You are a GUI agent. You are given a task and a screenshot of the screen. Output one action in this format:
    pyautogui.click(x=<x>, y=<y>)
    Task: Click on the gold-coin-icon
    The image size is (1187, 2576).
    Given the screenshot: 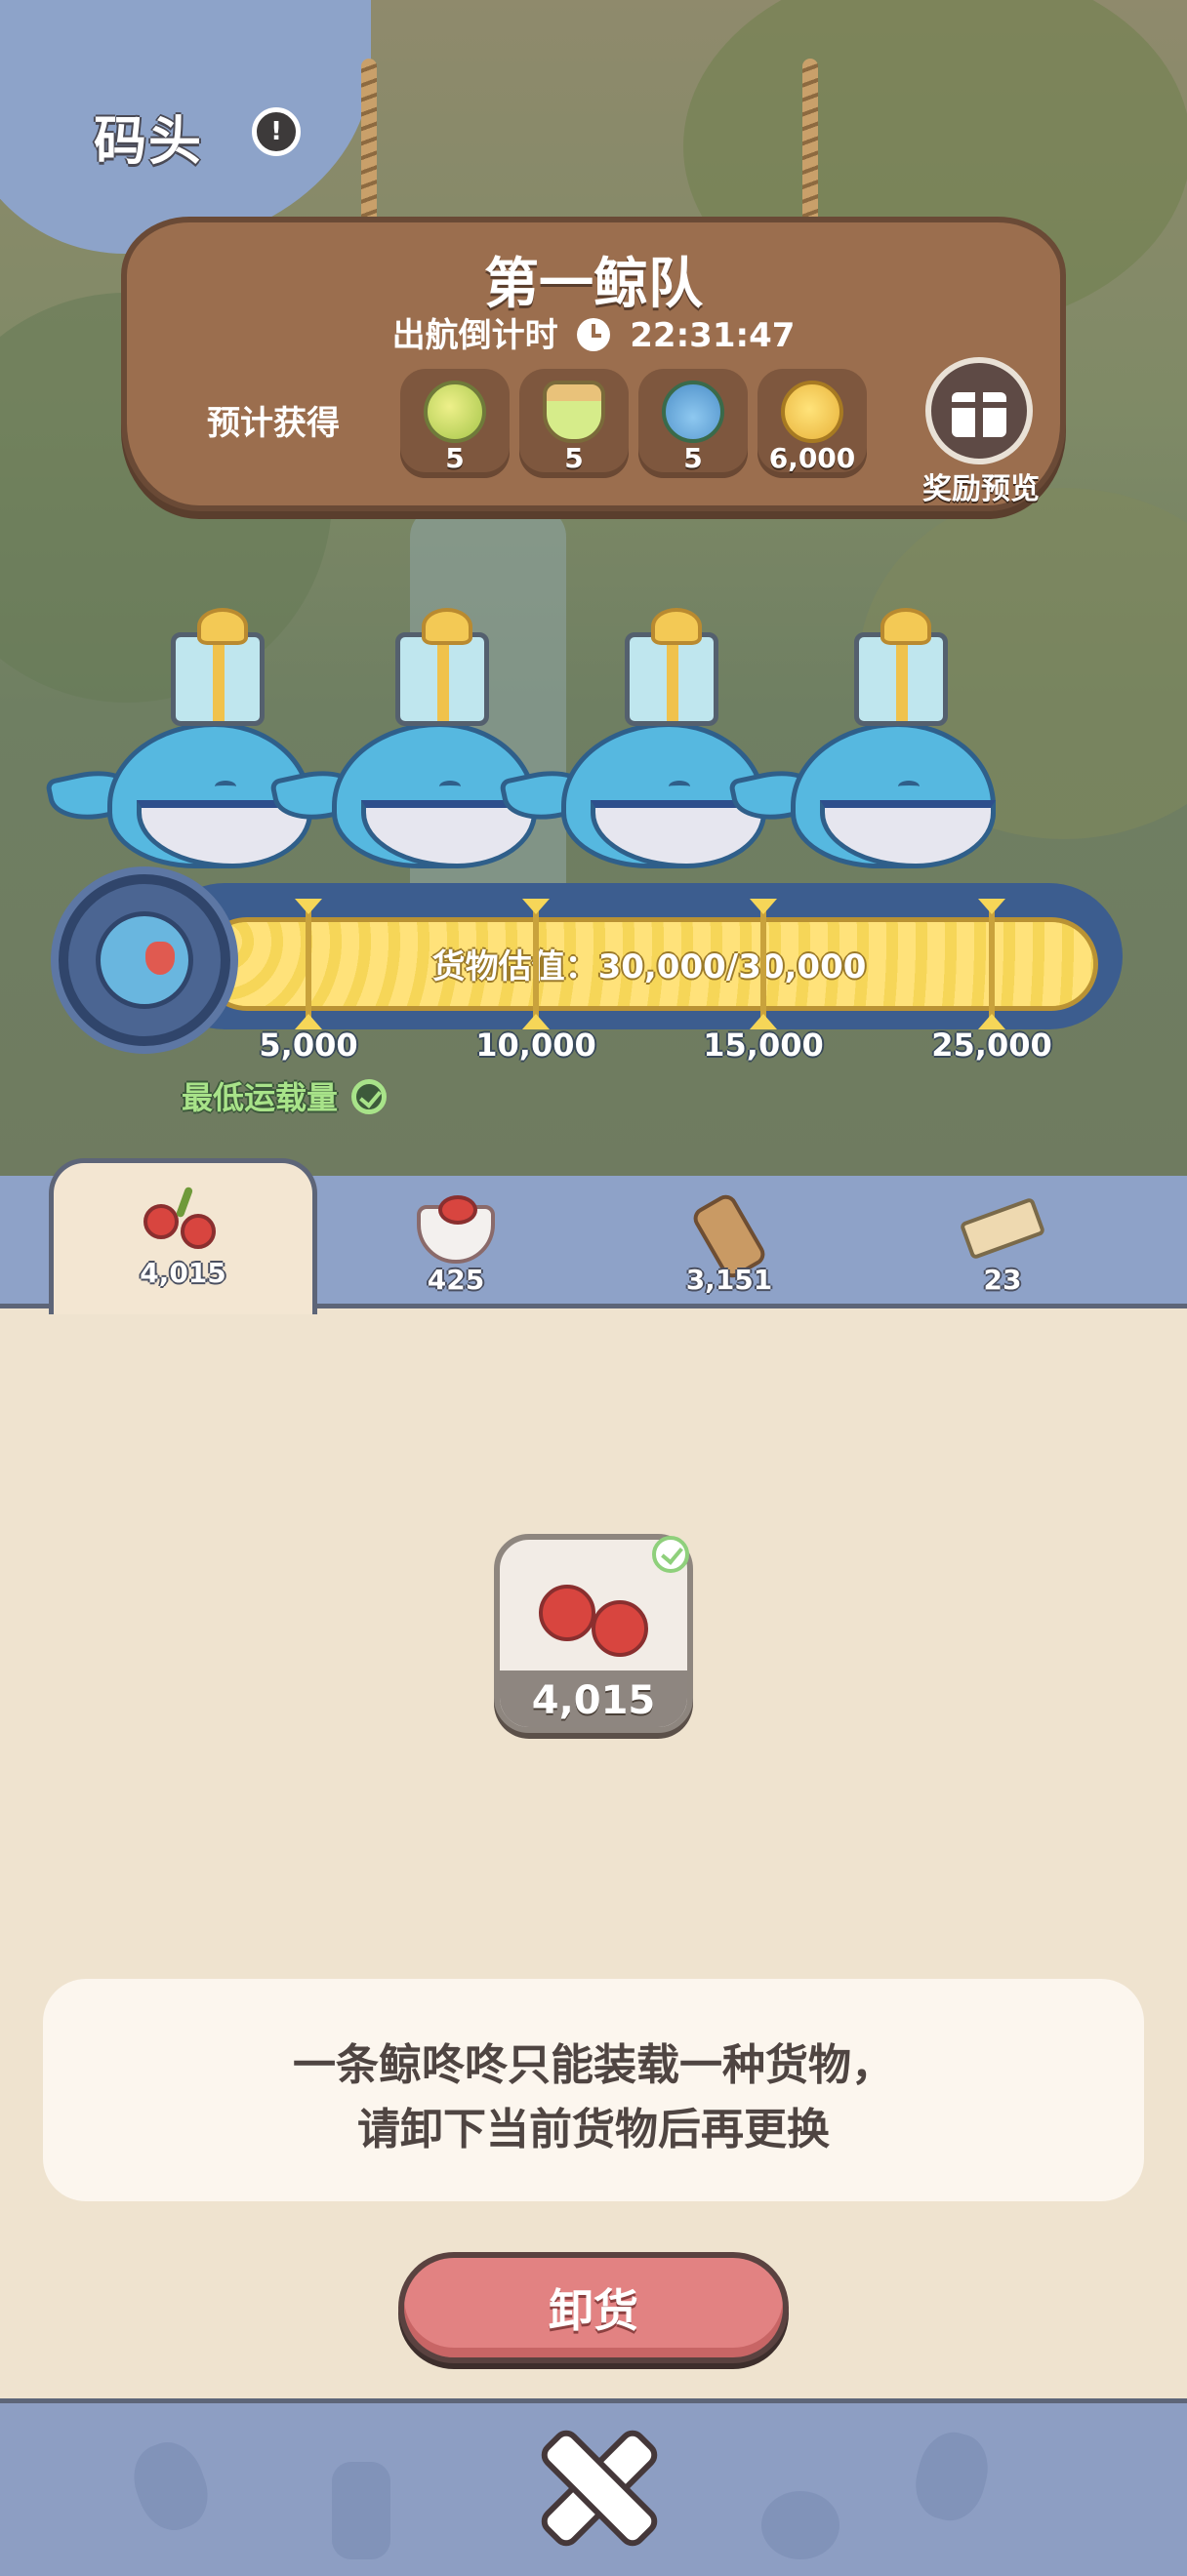 What is the action you would take?
    pyautogui.click(x=812, y=412)
    